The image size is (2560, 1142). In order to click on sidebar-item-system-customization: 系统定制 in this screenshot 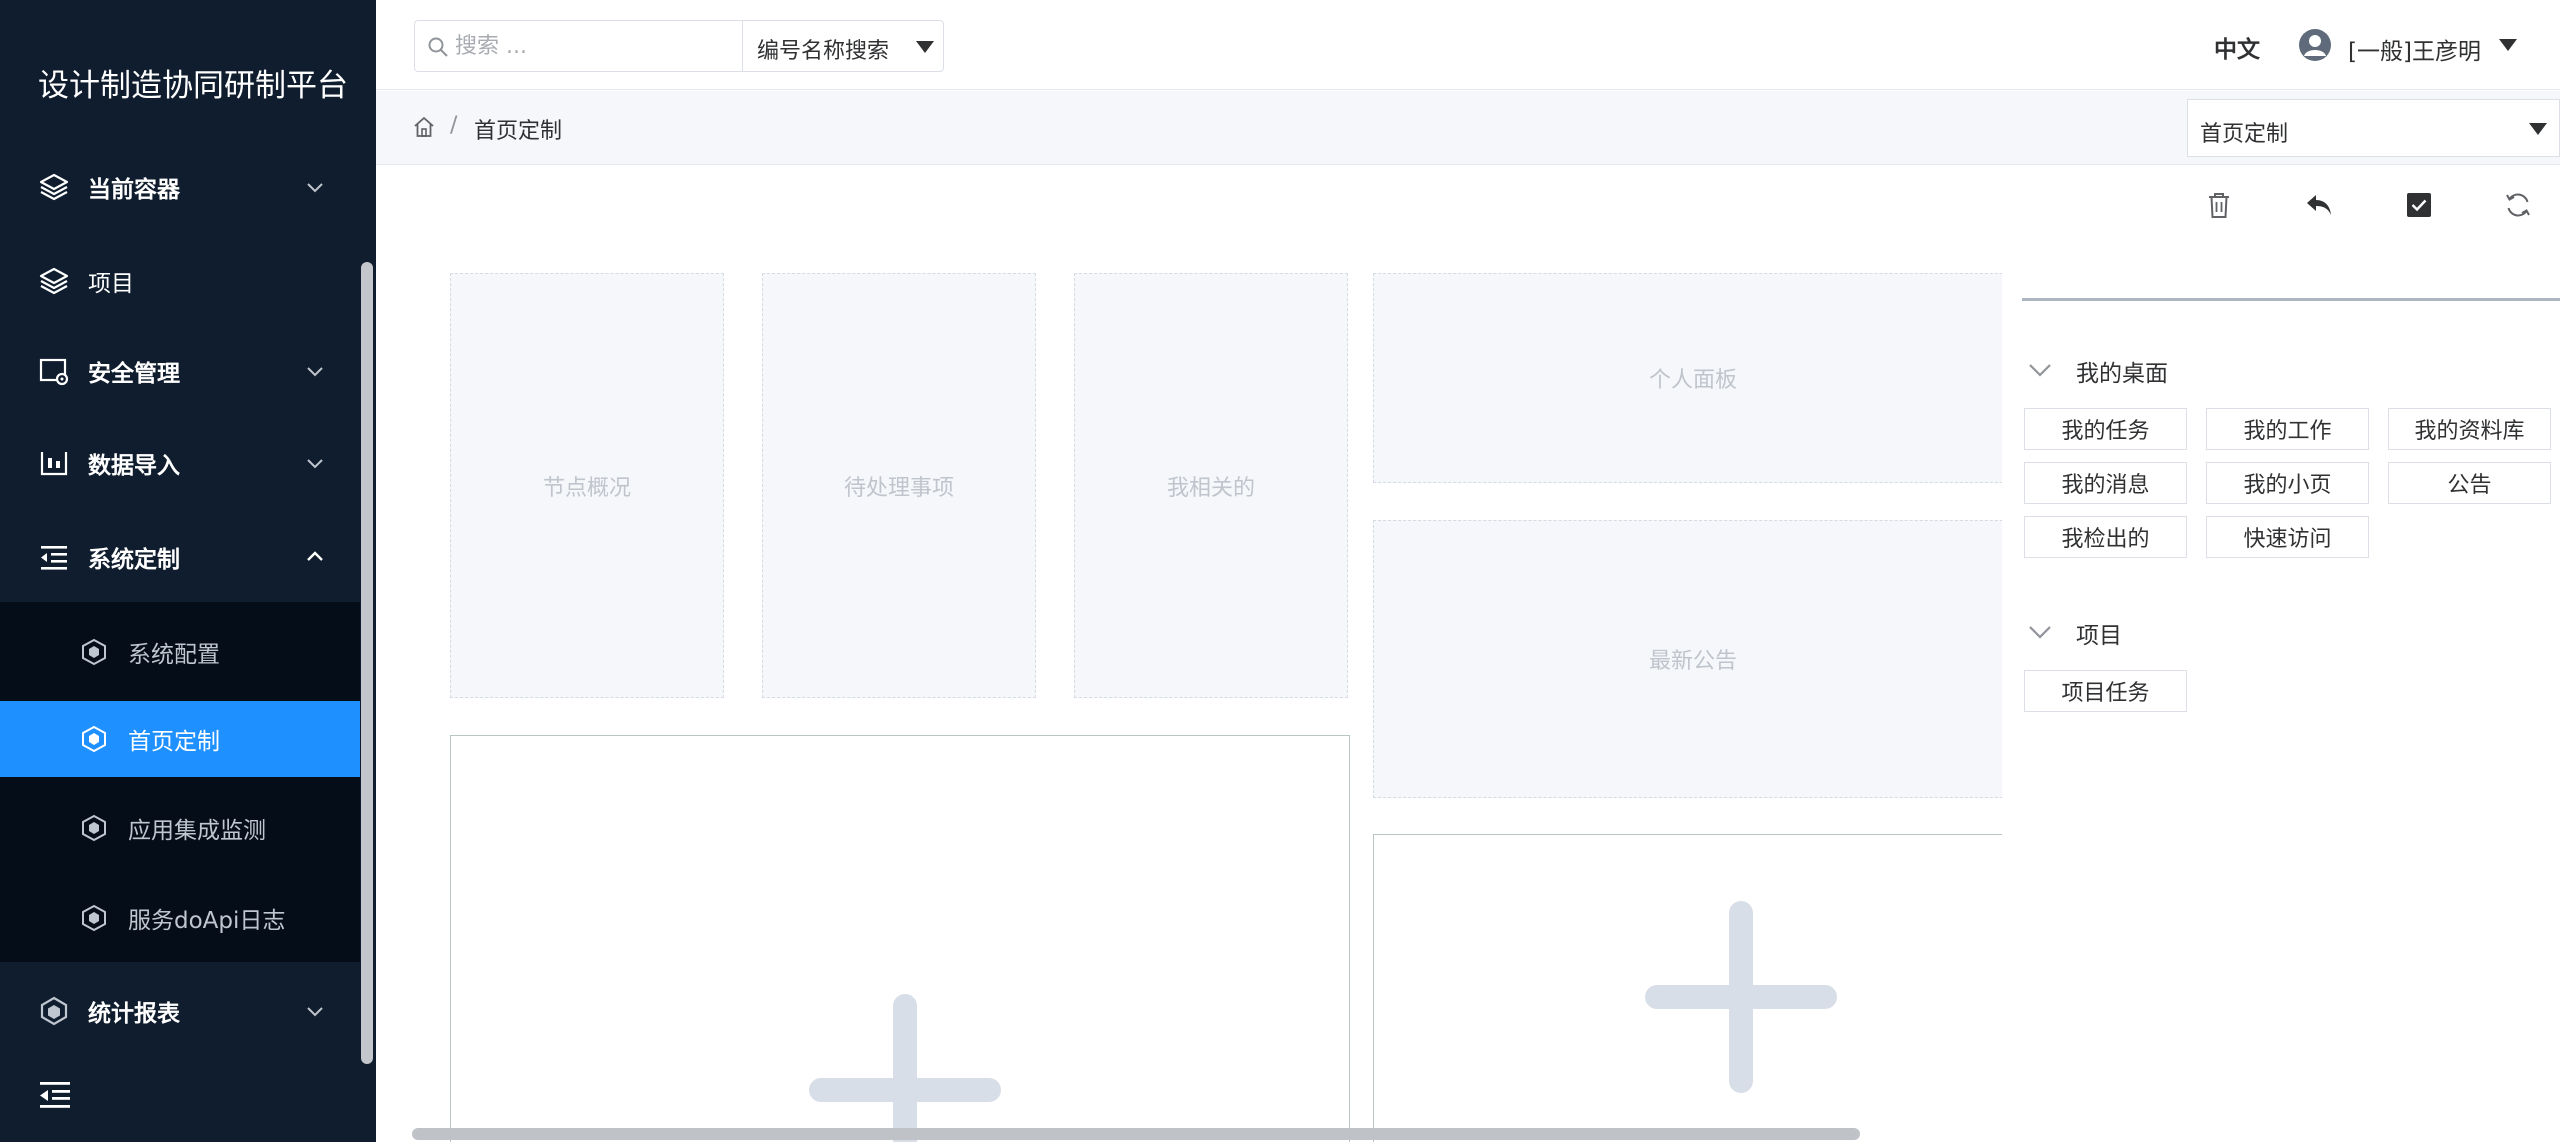, I will do `click(180, 557)`.